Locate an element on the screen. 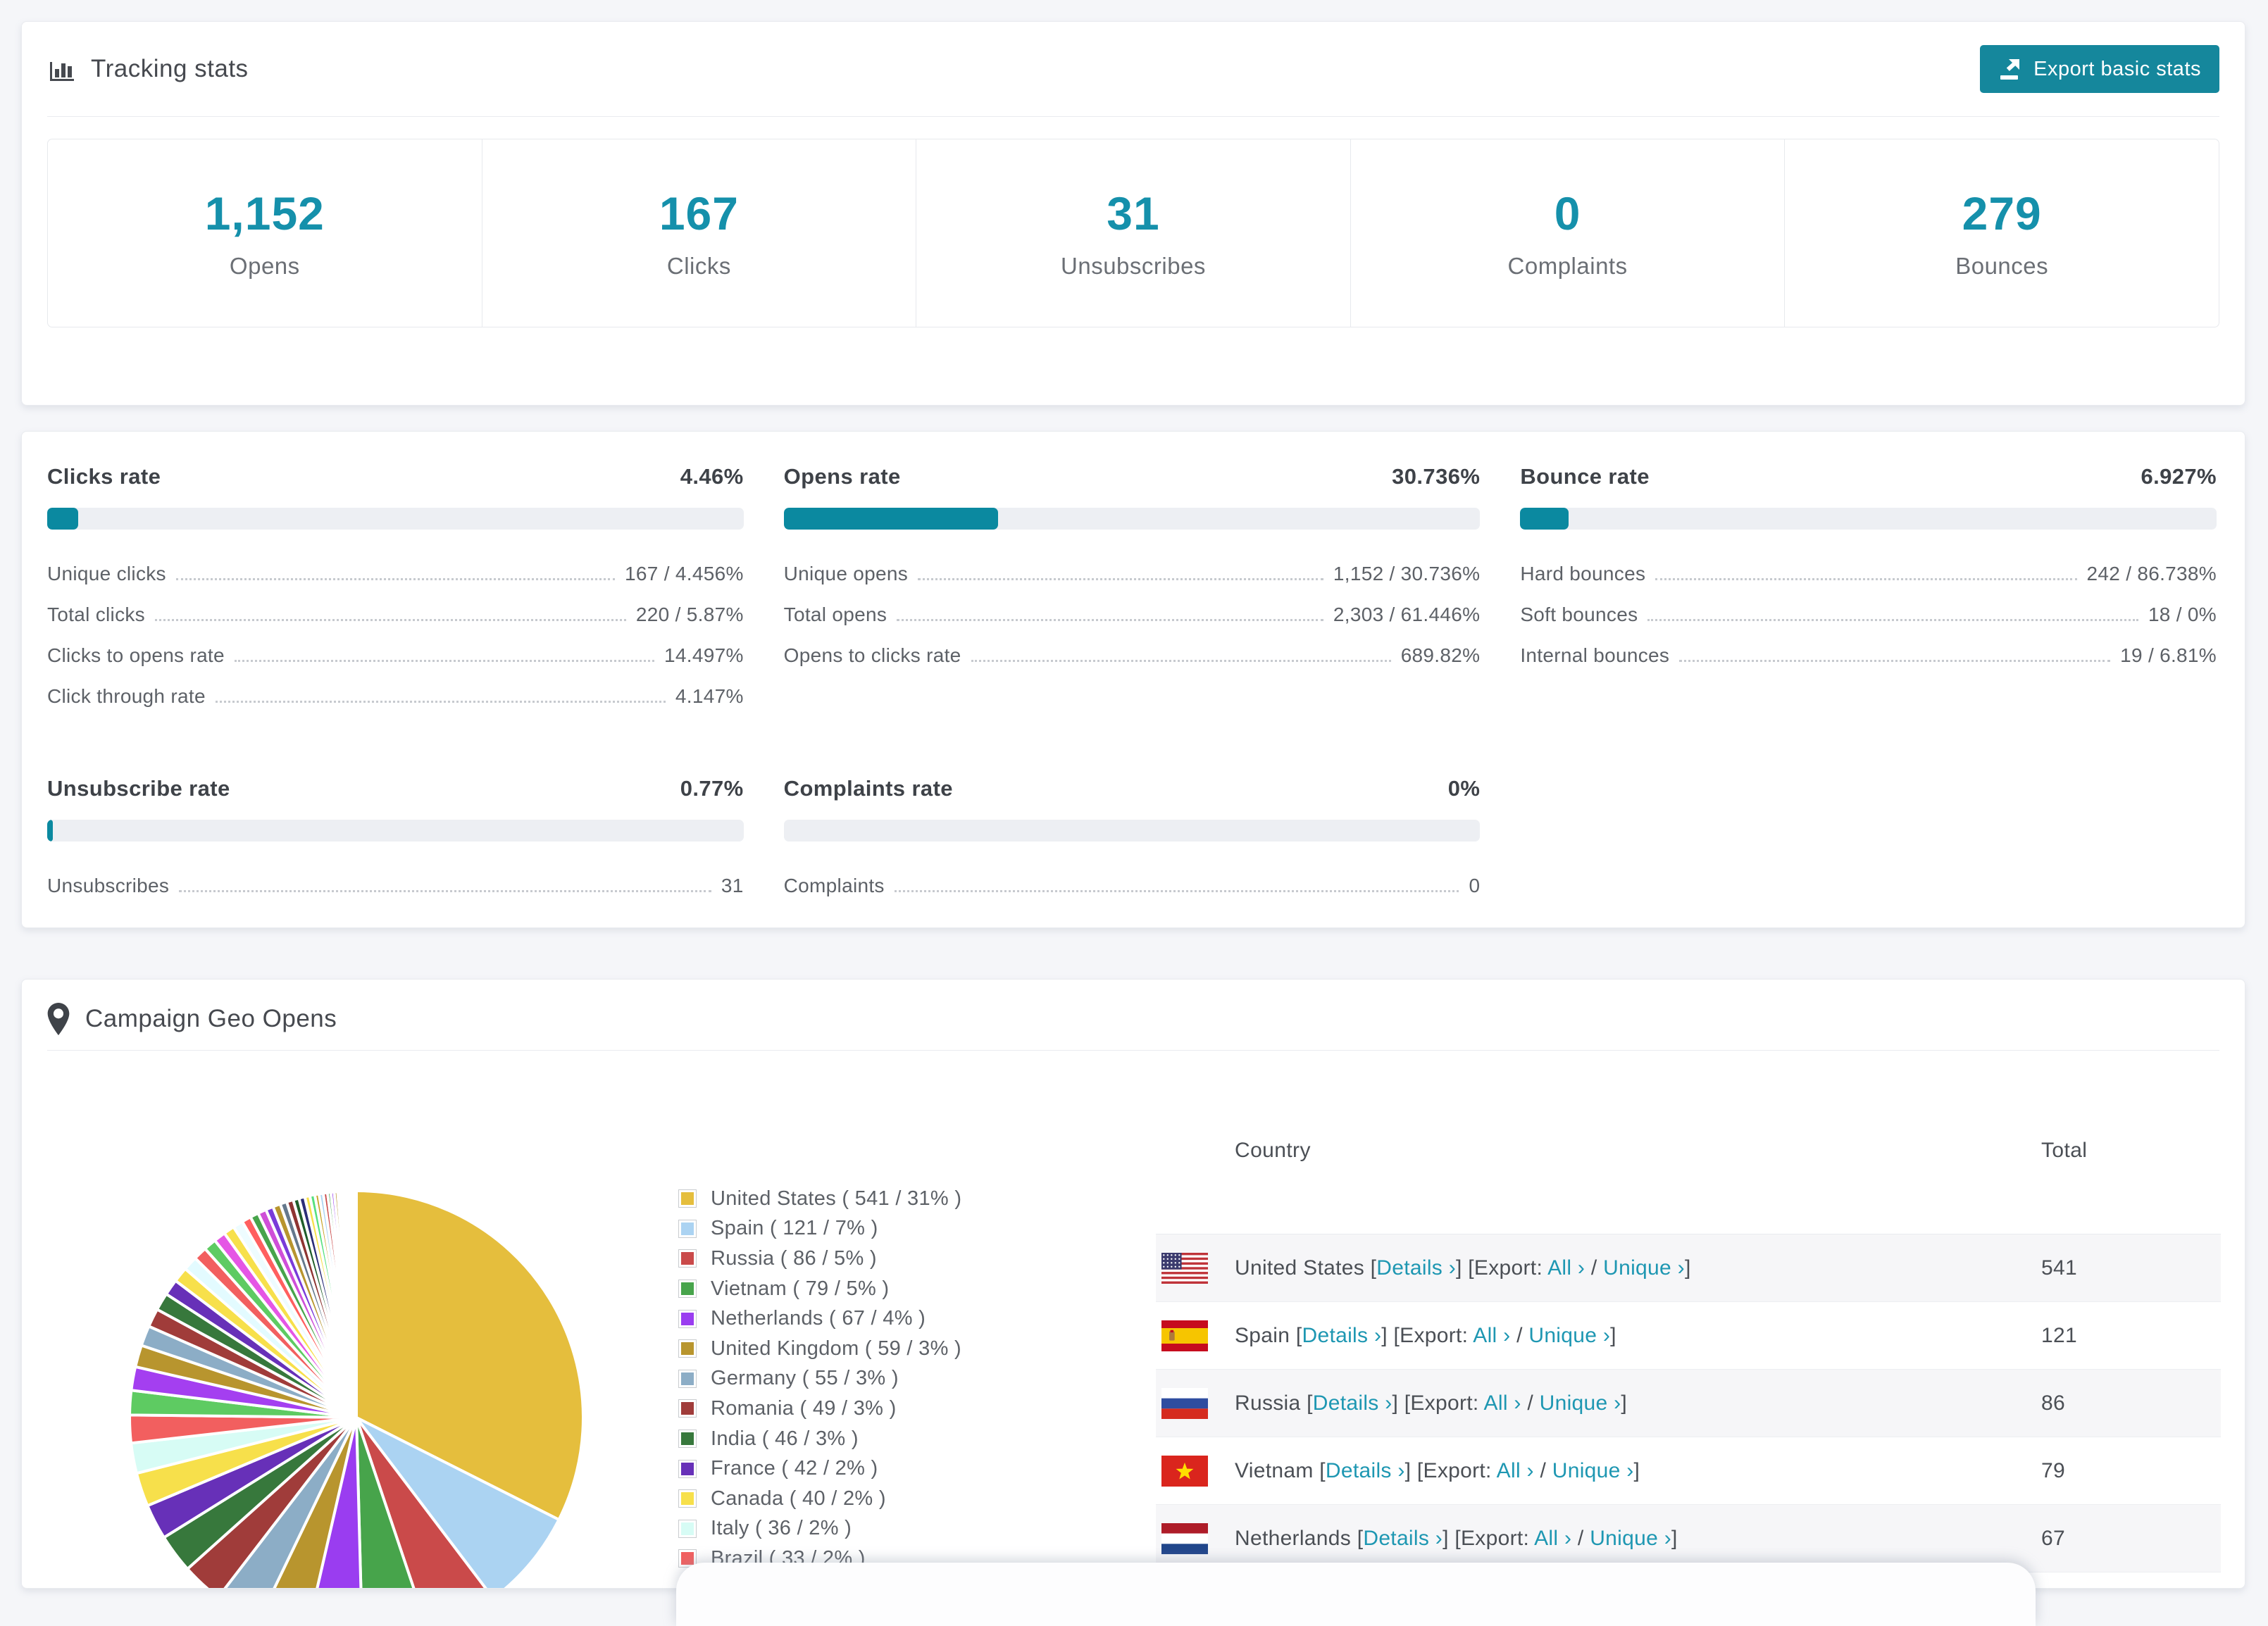  rate-detail-row: Unique clicks 167 / 4.456% is located at coordinates (396, 573).